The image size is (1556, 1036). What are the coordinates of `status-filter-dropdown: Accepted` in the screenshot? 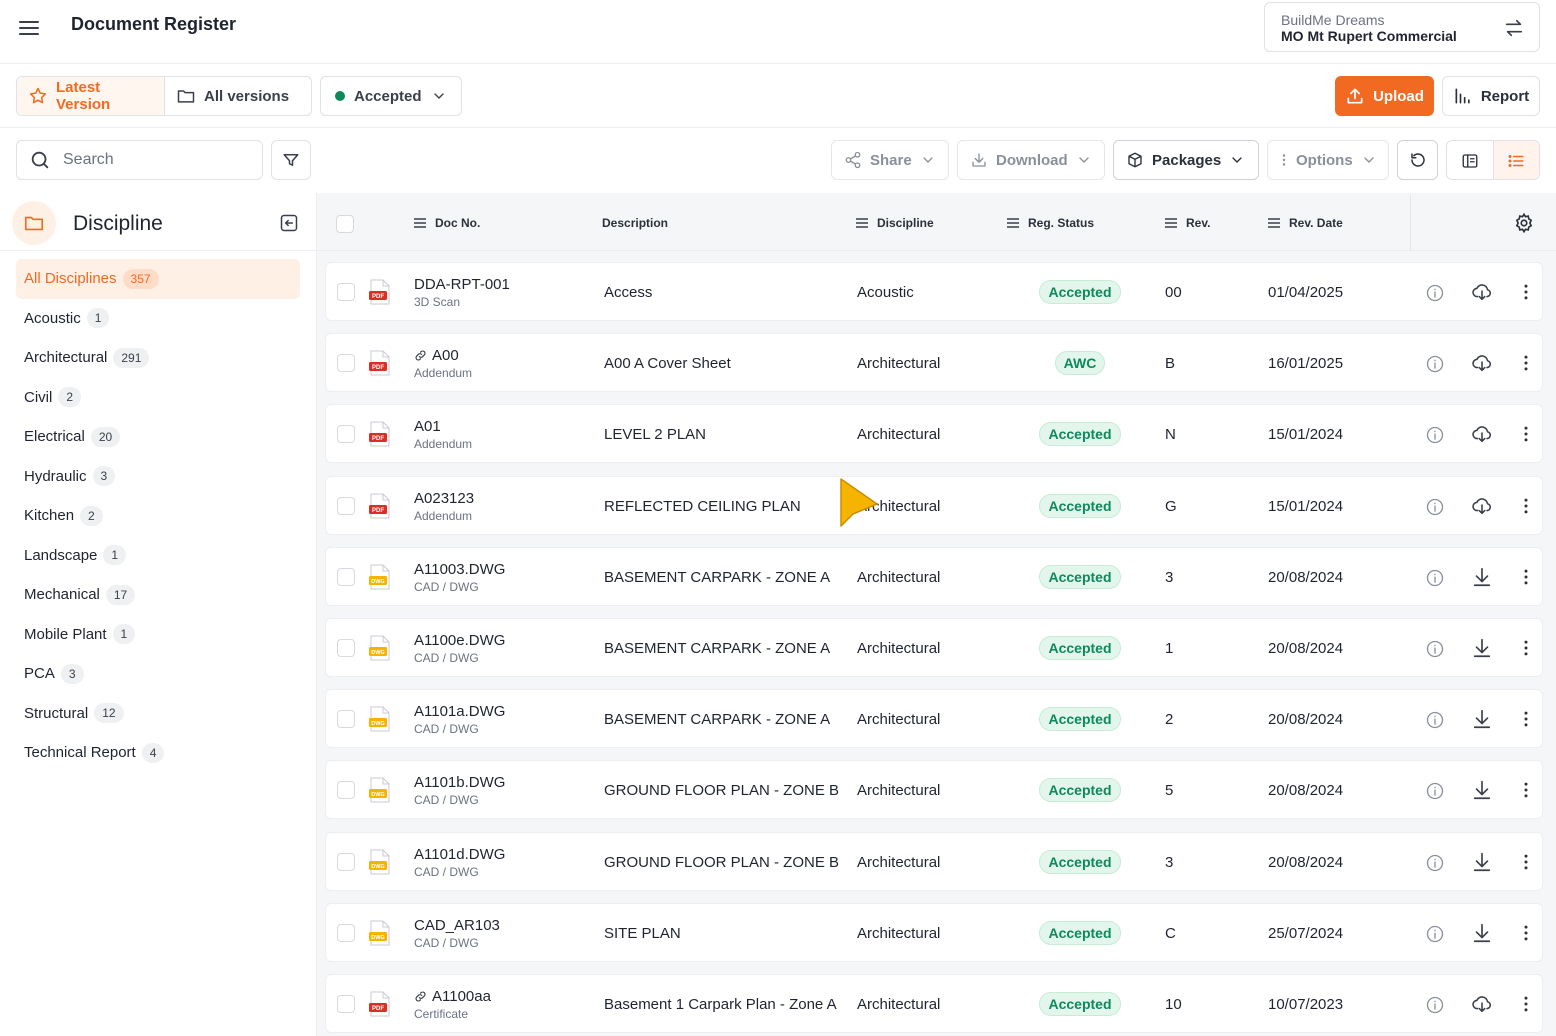 It's located at (391, 96).